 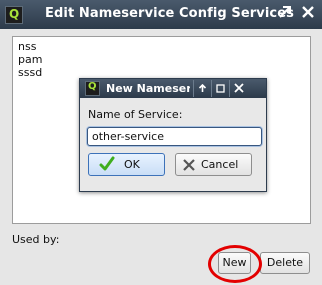 I want to click on cancel-button: Cancel, so click(x=213, y=164).